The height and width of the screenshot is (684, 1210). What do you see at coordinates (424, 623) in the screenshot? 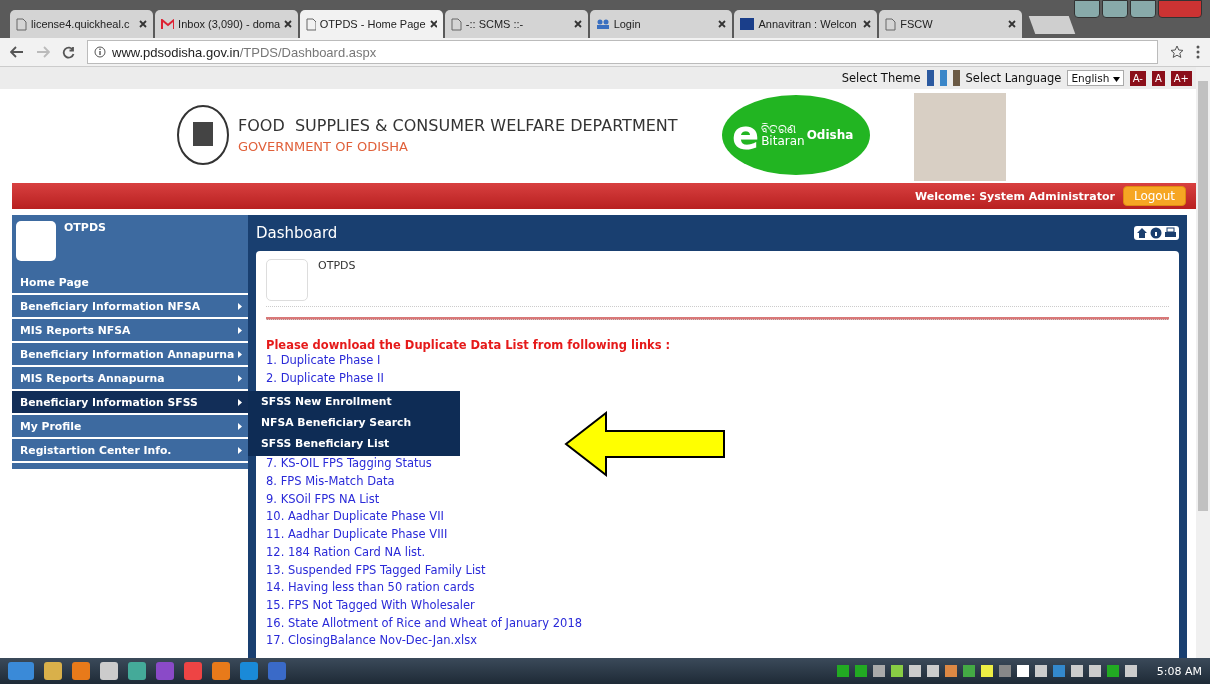
I see `download-link: 16. State Allotment of Rice and Wheat of January 2018` at bounding box center [424, 623].